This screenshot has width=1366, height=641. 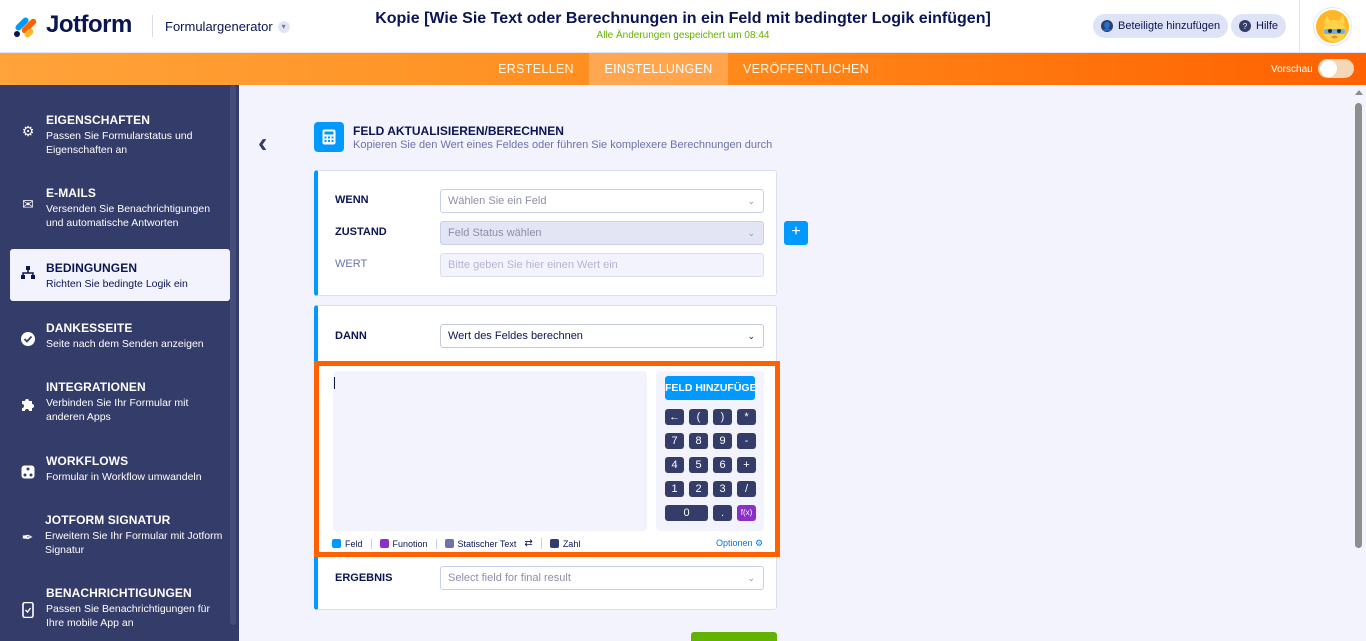 I want to click on dann-action-select: Wert des Feldes berechnen ⌄, so click(x=602, y=336).